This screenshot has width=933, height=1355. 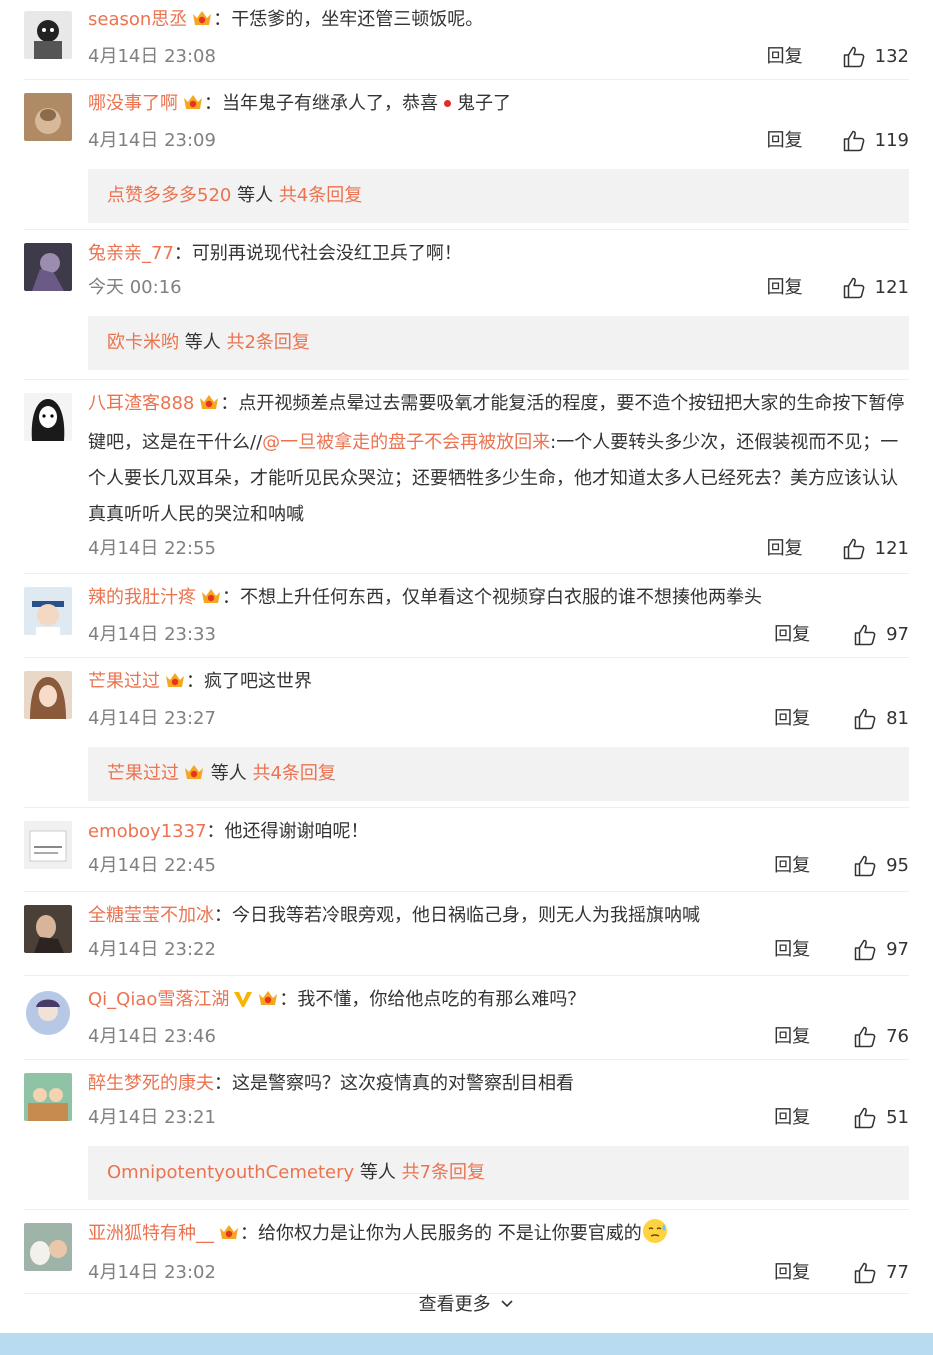 I want to click on comment-text: 不想上升任何东西，仅单看这个视频穿白衣服的谁不想揍他两拳头, so click(x=501, y=597).